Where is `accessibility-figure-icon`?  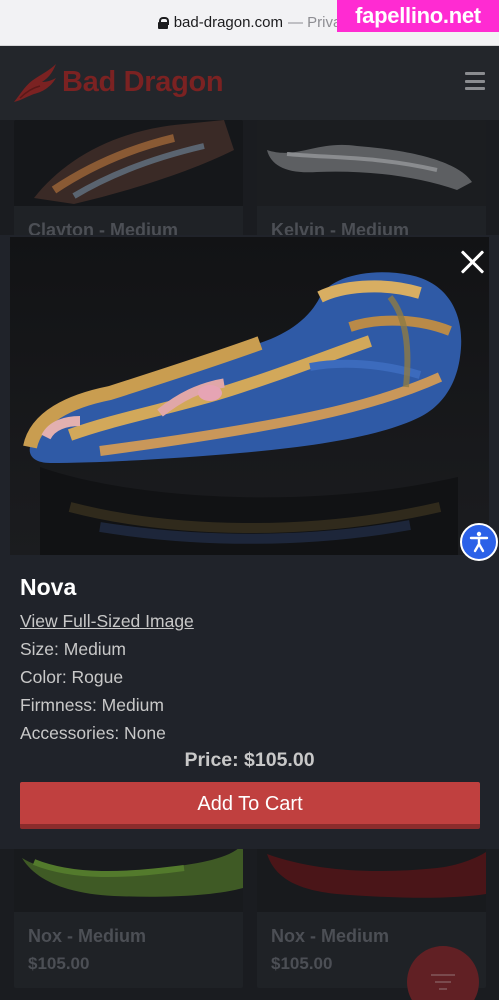
accessibility-figure-icon is located at coordinates (479, 542).